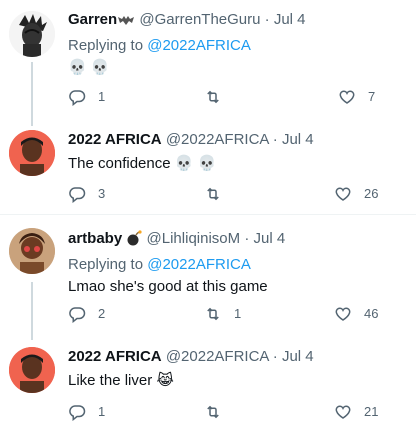  I want to click on tweet-text: Lmao she's good at this game, so click(168, 286).